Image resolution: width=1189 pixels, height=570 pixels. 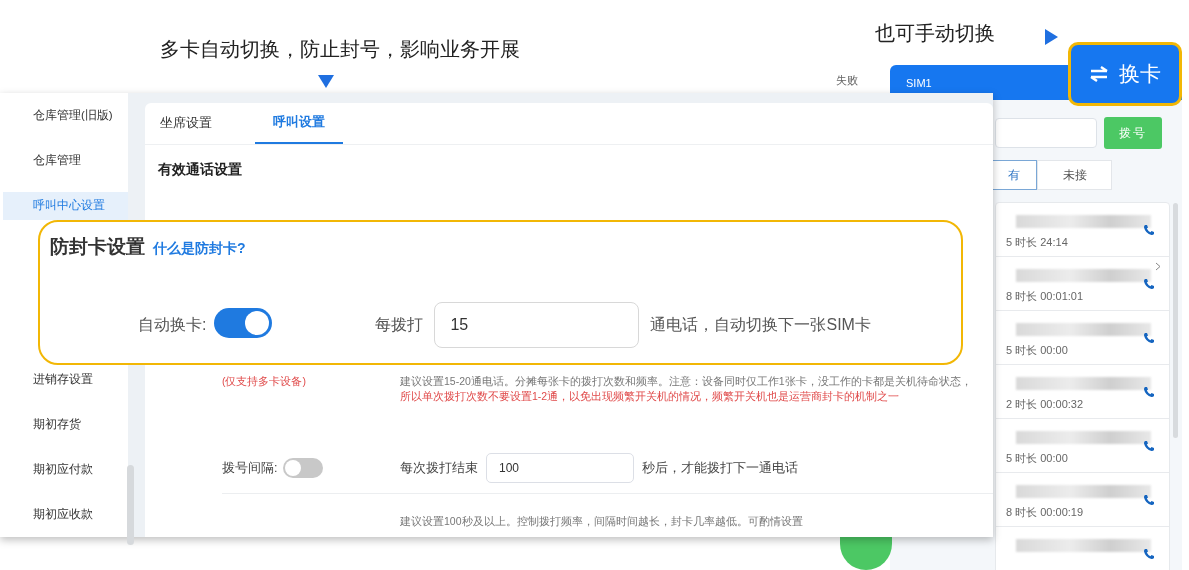 What do you see at coordinates (1082, 284) in the screenshot?
I see `call-row: 8 时长 00:01:01` at bounding box center [1082, 284].